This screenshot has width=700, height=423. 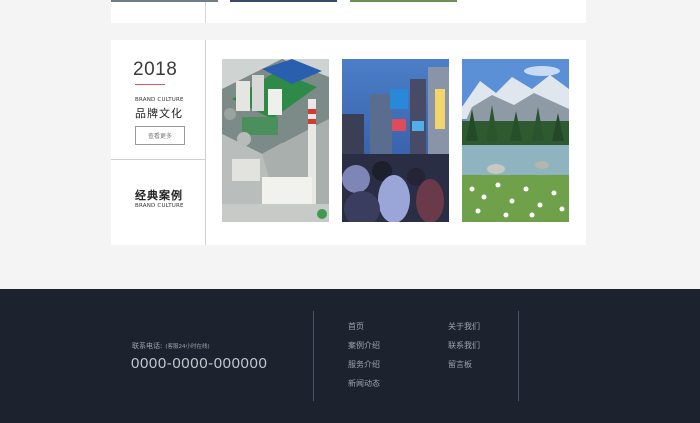 What do you see at coordinates (159, 100) in the screenshot?
I see `brand-subtitle-en: BRAND CULTURE` at bounding box center [159, 100].